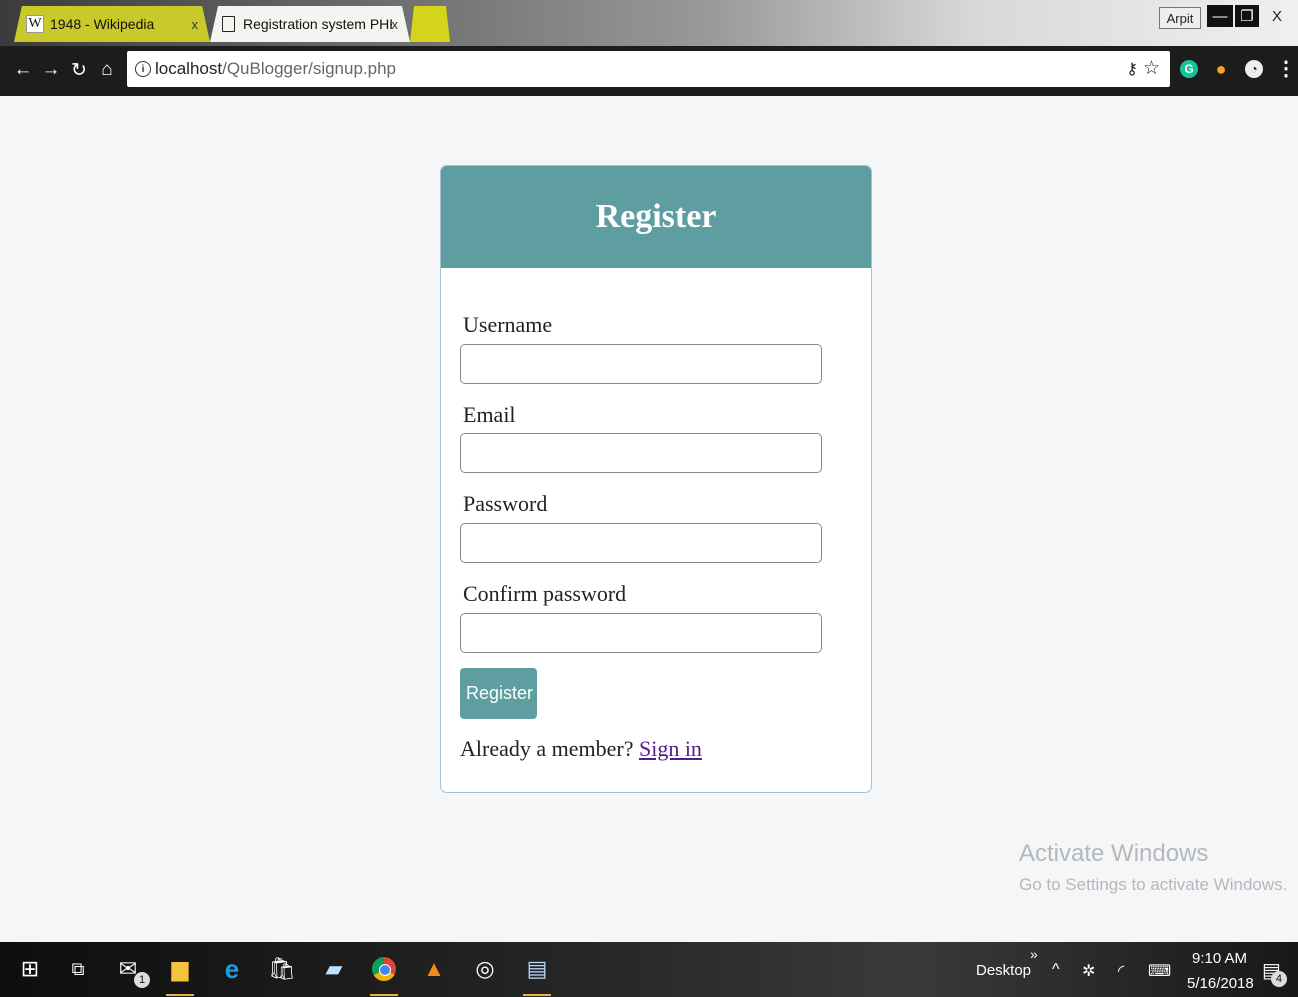  I want to click on url-host: localhost, so click(189, 68).